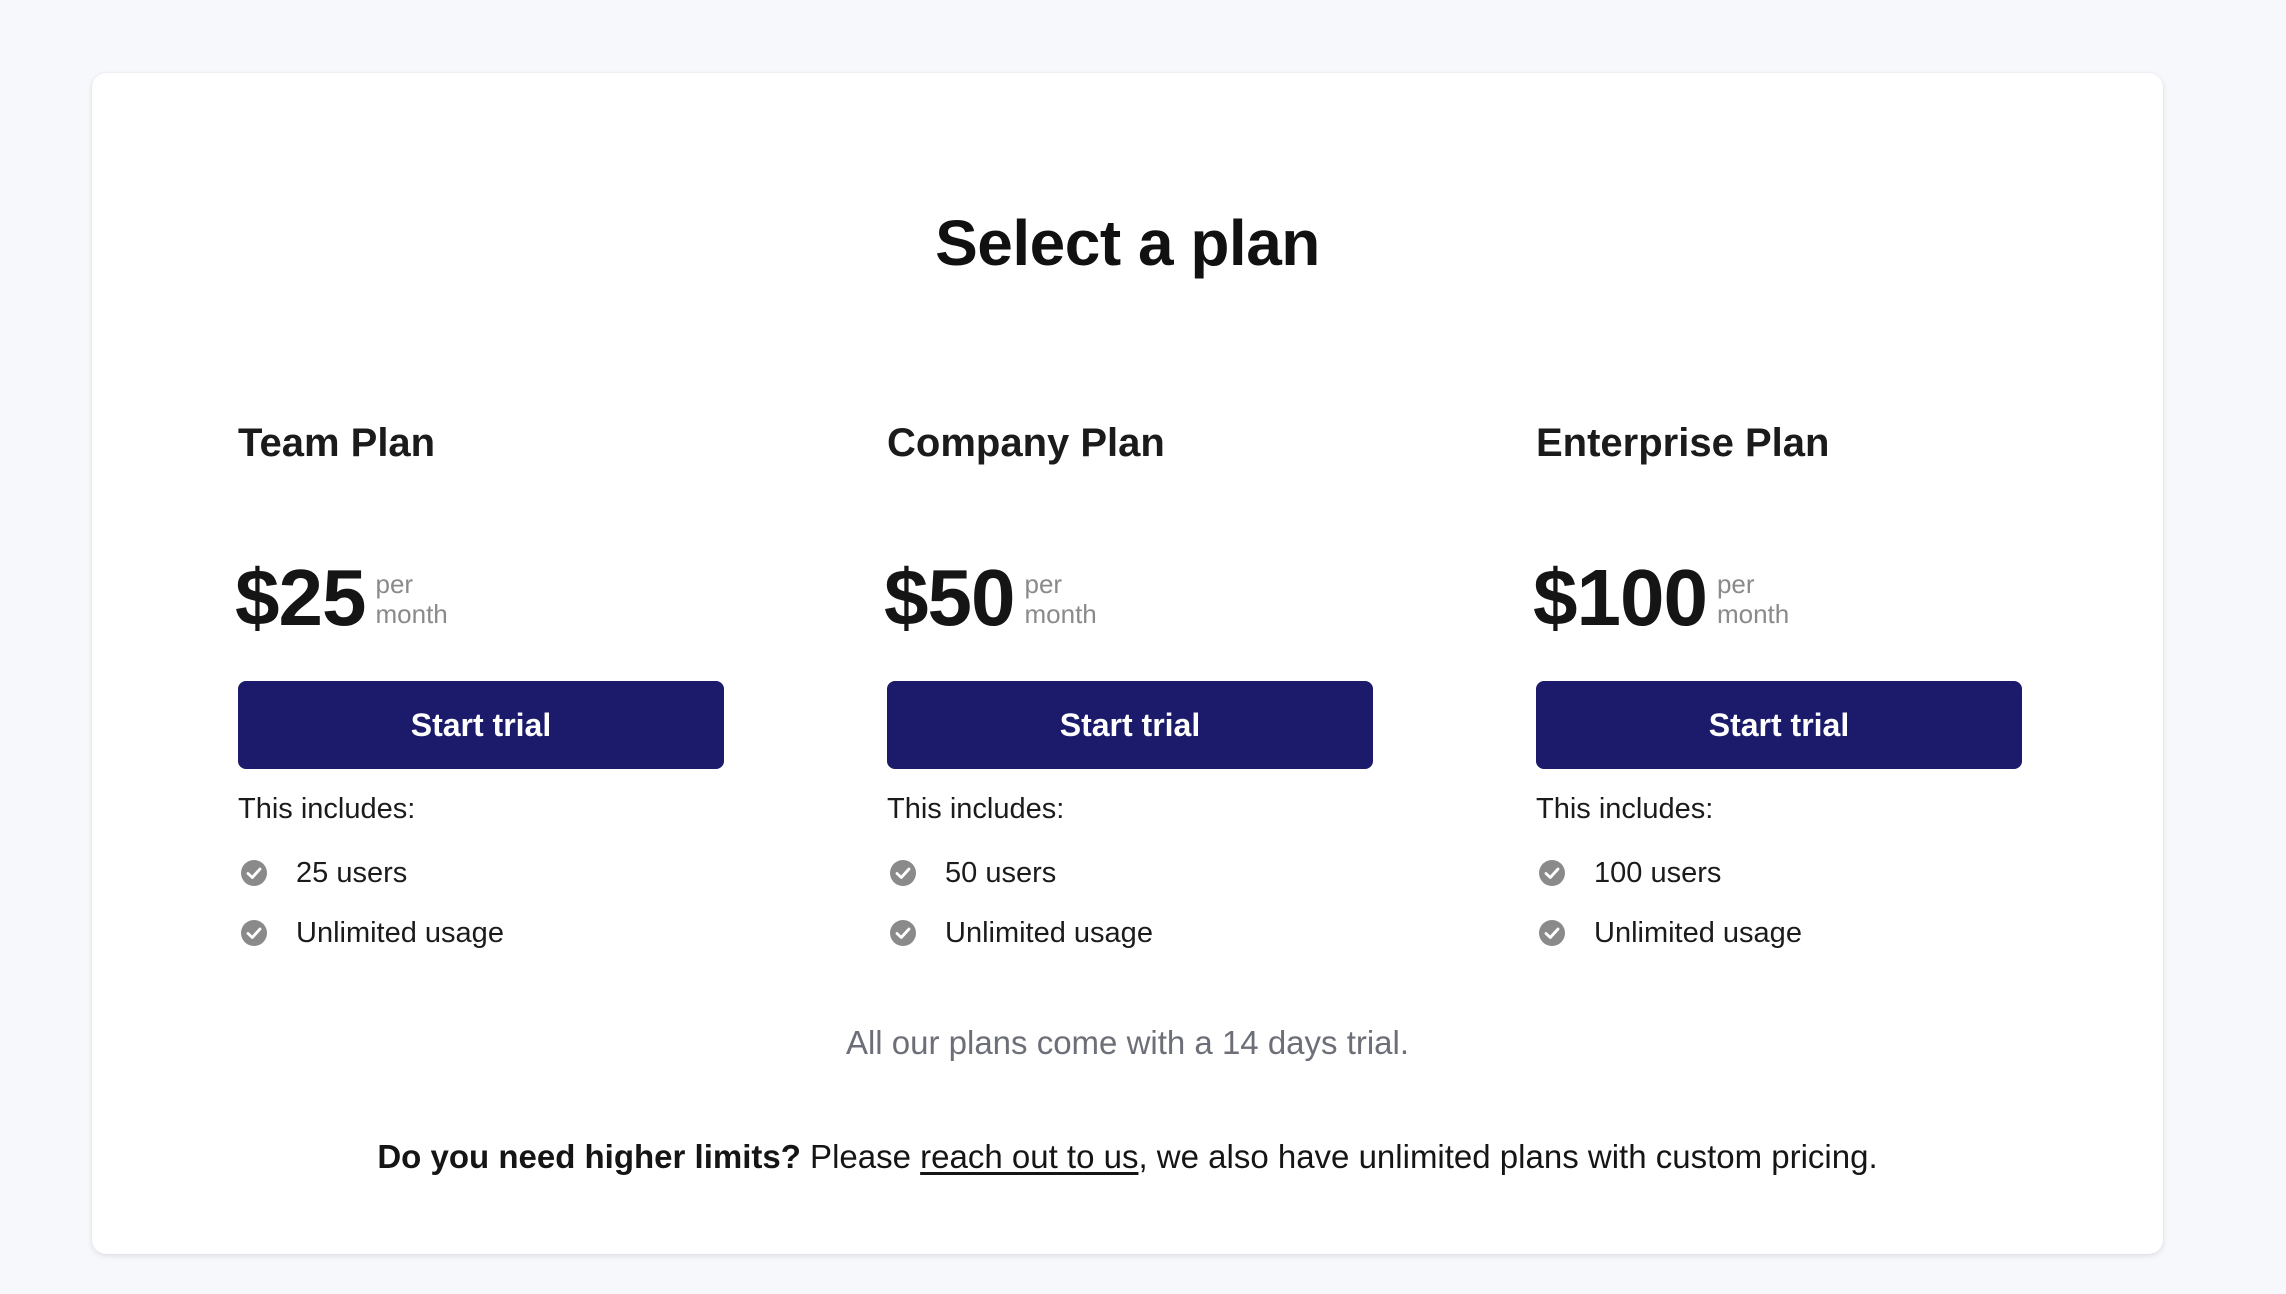 Image resolution: width=2286 pixels, height=1294 pixels. What do you see at coordinates (1683, 443) in the screenshot?
I see `plan-name: Enterprise Plan` at bounding box center [1683, 443].